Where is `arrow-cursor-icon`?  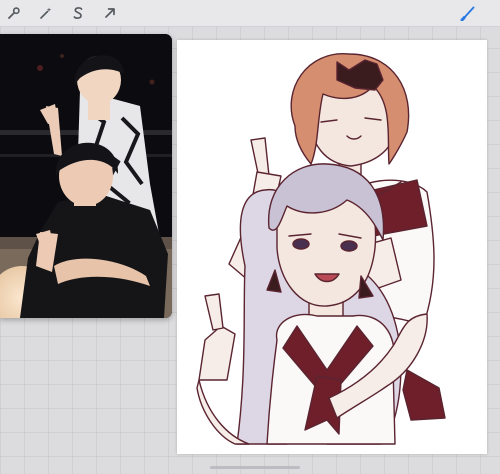
arrow-cursor-icon is located at coordinates (110, 13).